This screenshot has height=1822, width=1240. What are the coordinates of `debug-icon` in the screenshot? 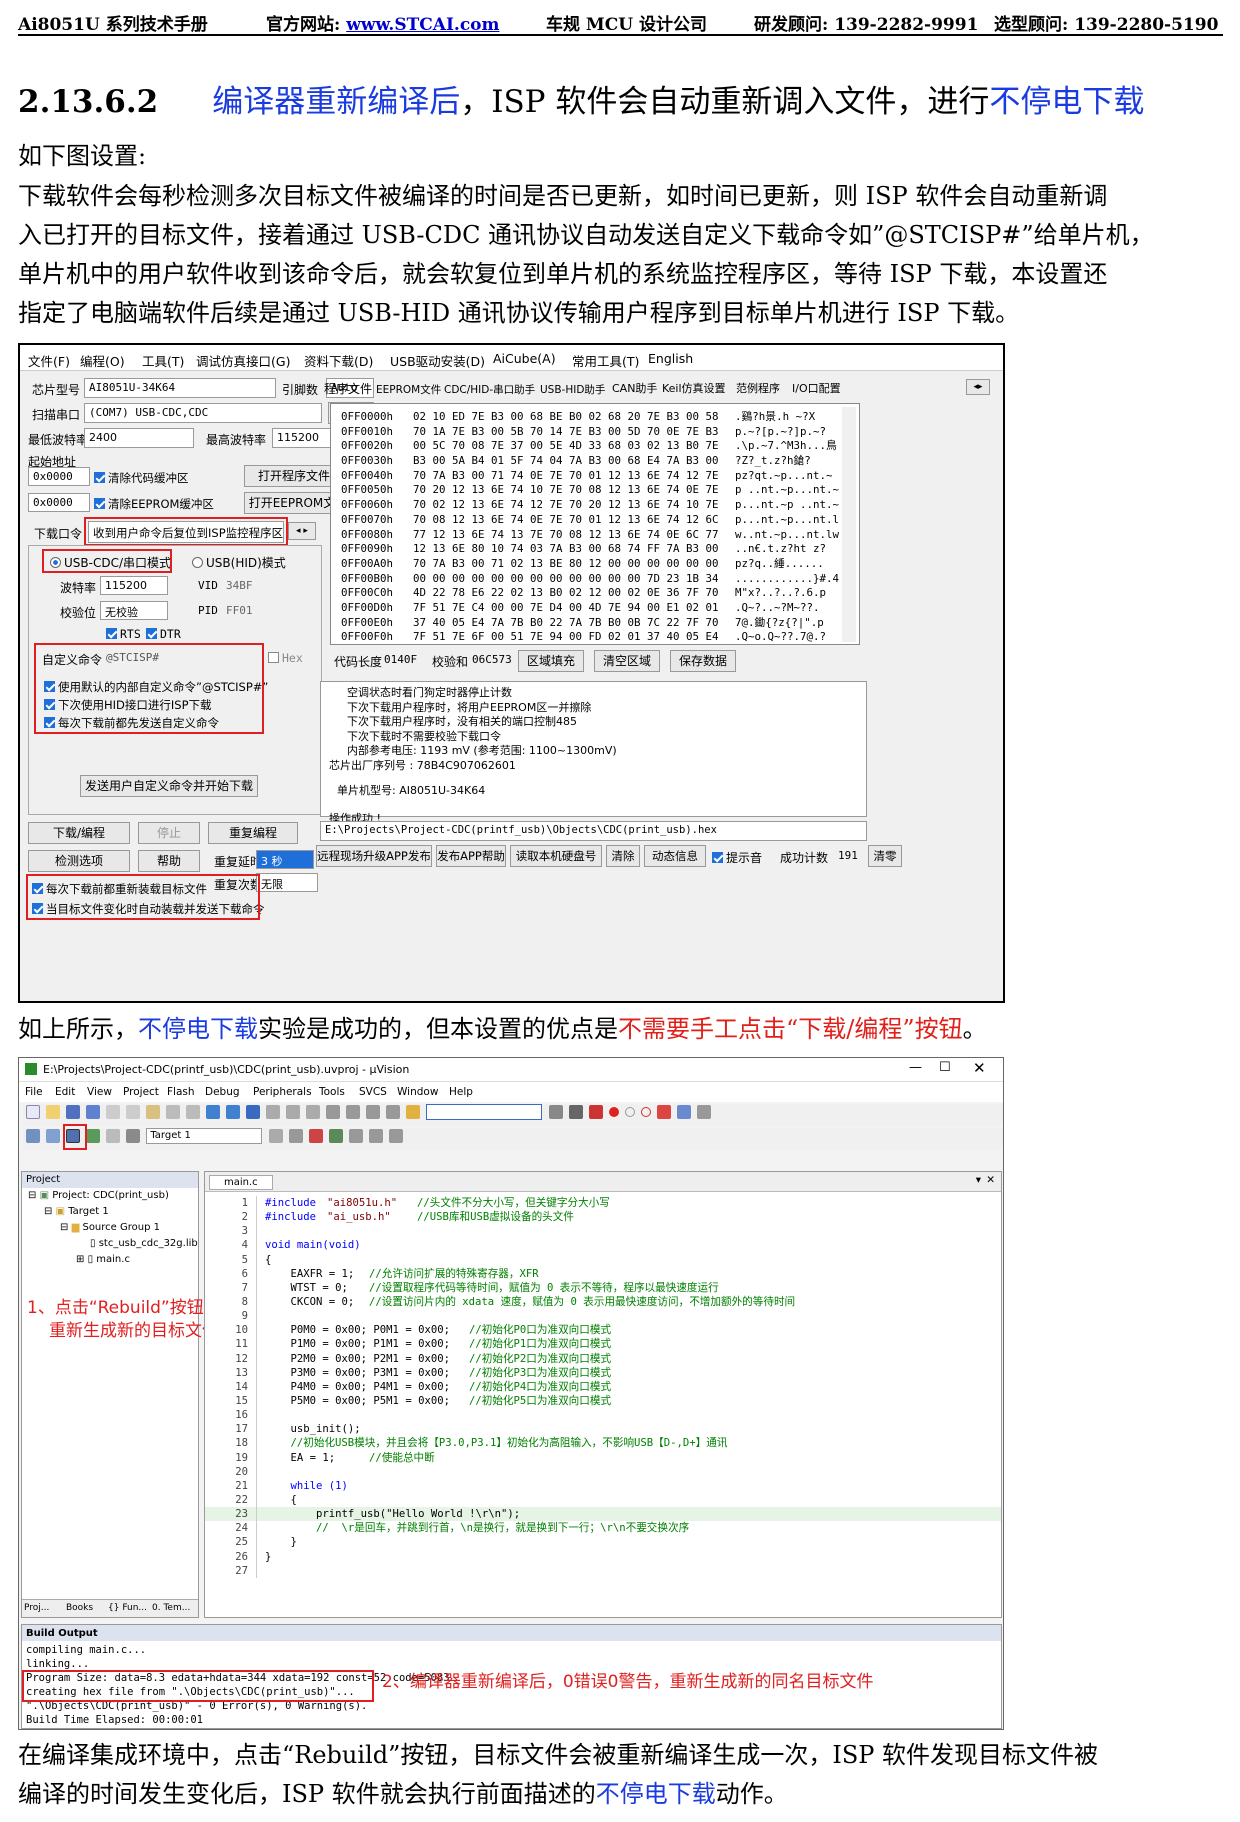 It's located at (595, 1112).